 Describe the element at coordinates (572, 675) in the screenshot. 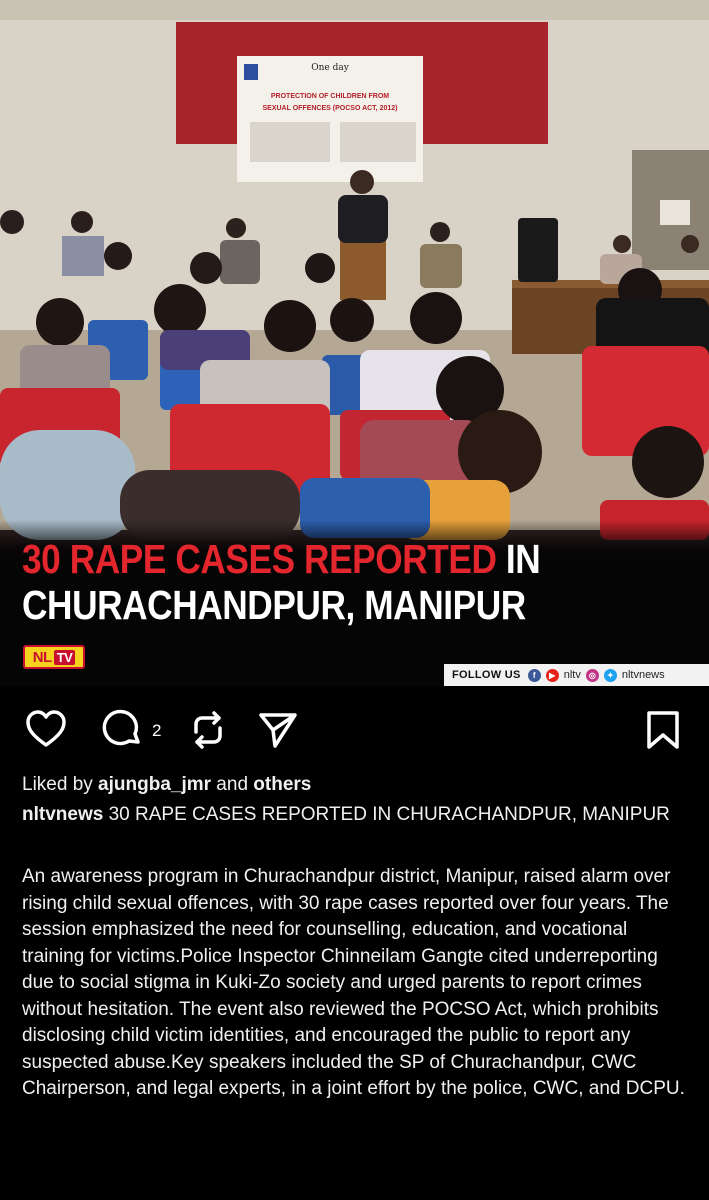

I see `follow-handle-1: nltv` at that location.